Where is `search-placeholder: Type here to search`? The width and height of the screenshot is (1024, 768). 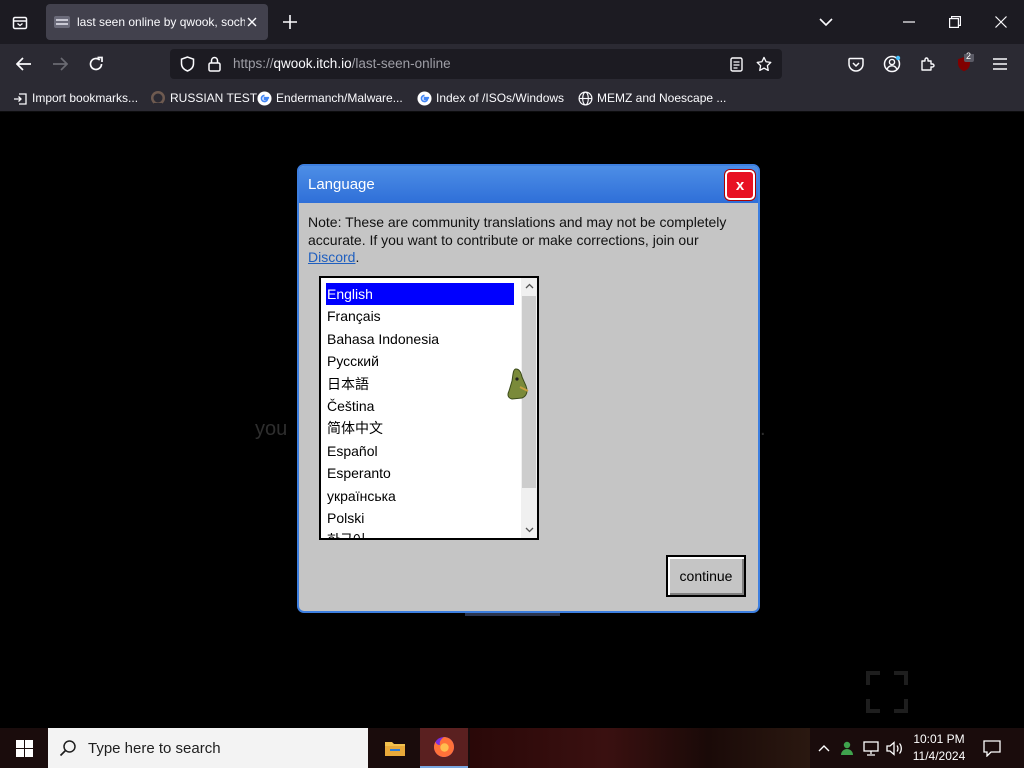
search-placeholder: Type here to search is located at coordinates (154, 748).